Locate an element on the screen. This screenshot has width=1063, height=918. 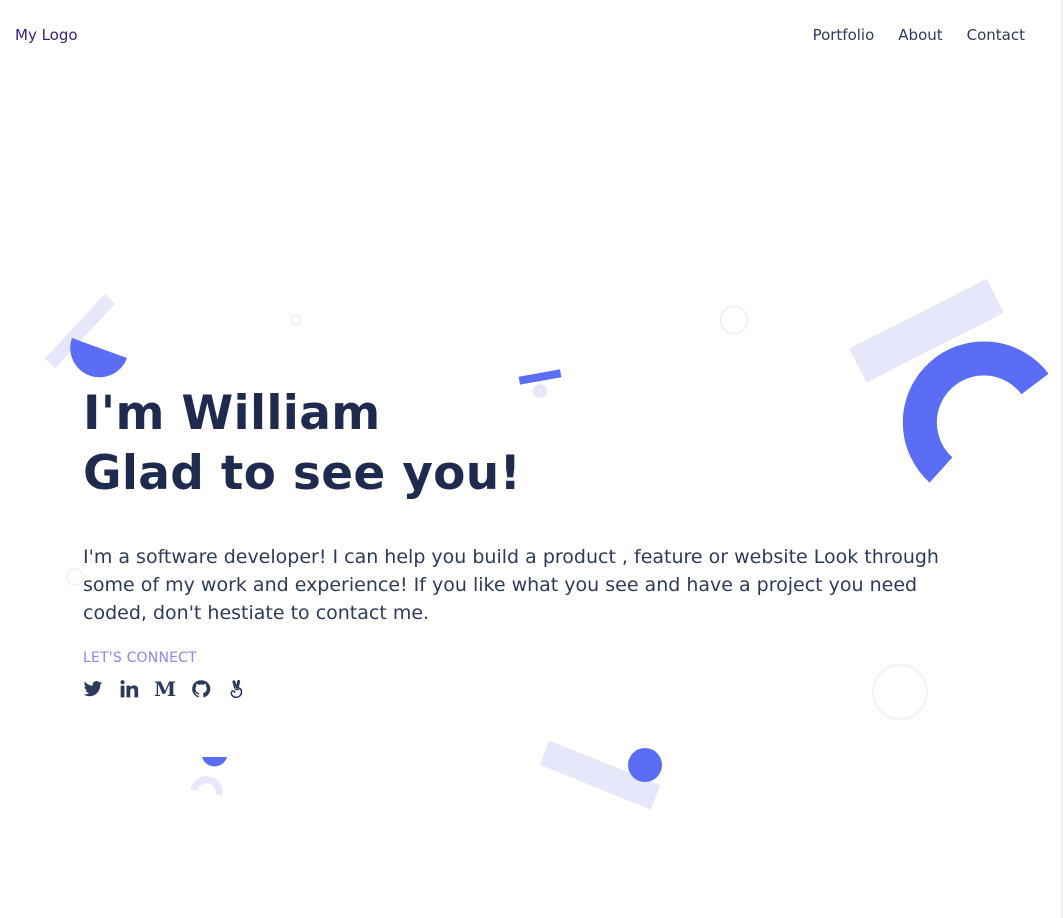
hero-title-line-1: I'm William is located at coordinates (232, 413).